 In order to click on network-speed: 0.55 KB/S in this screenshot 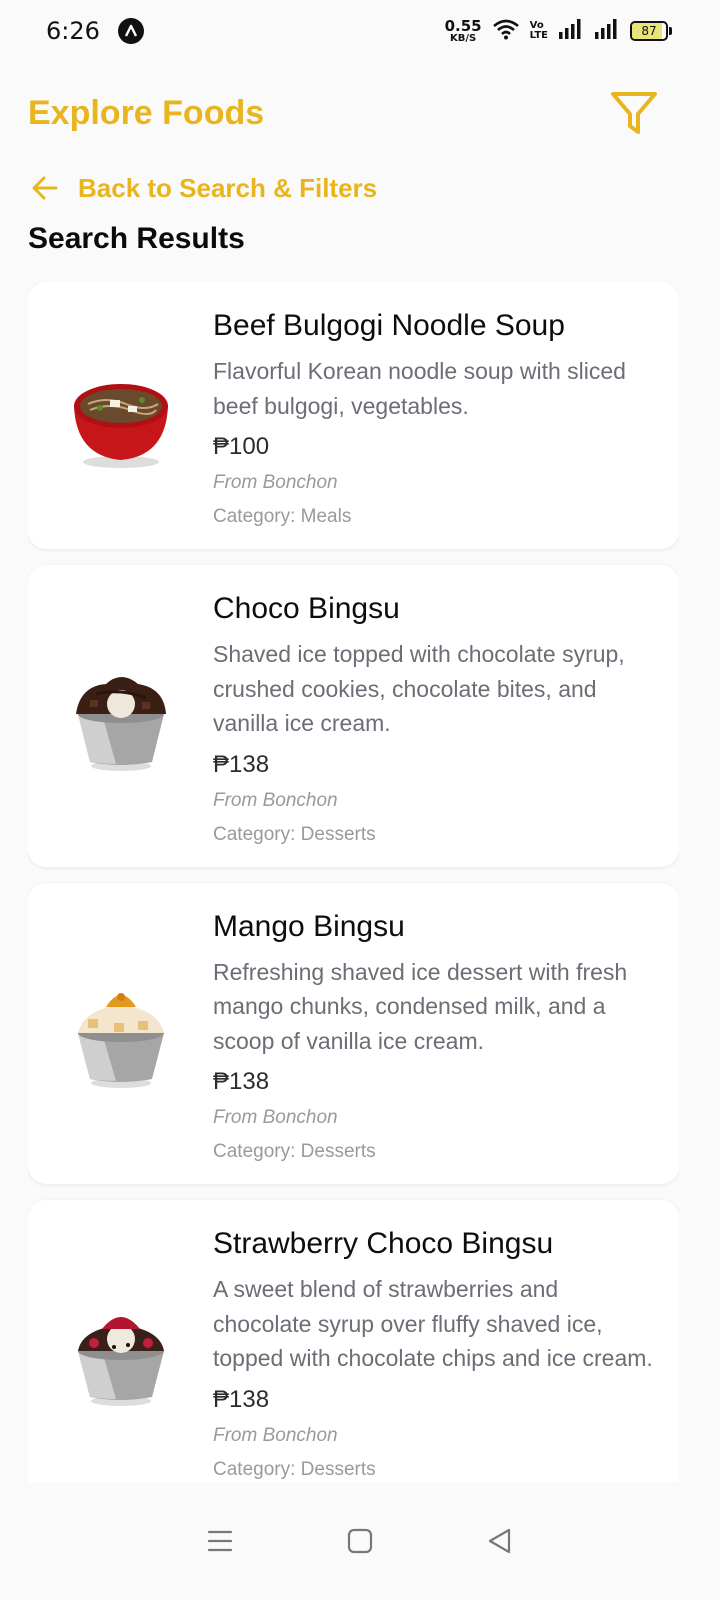, I will do `click(463, 30)`.